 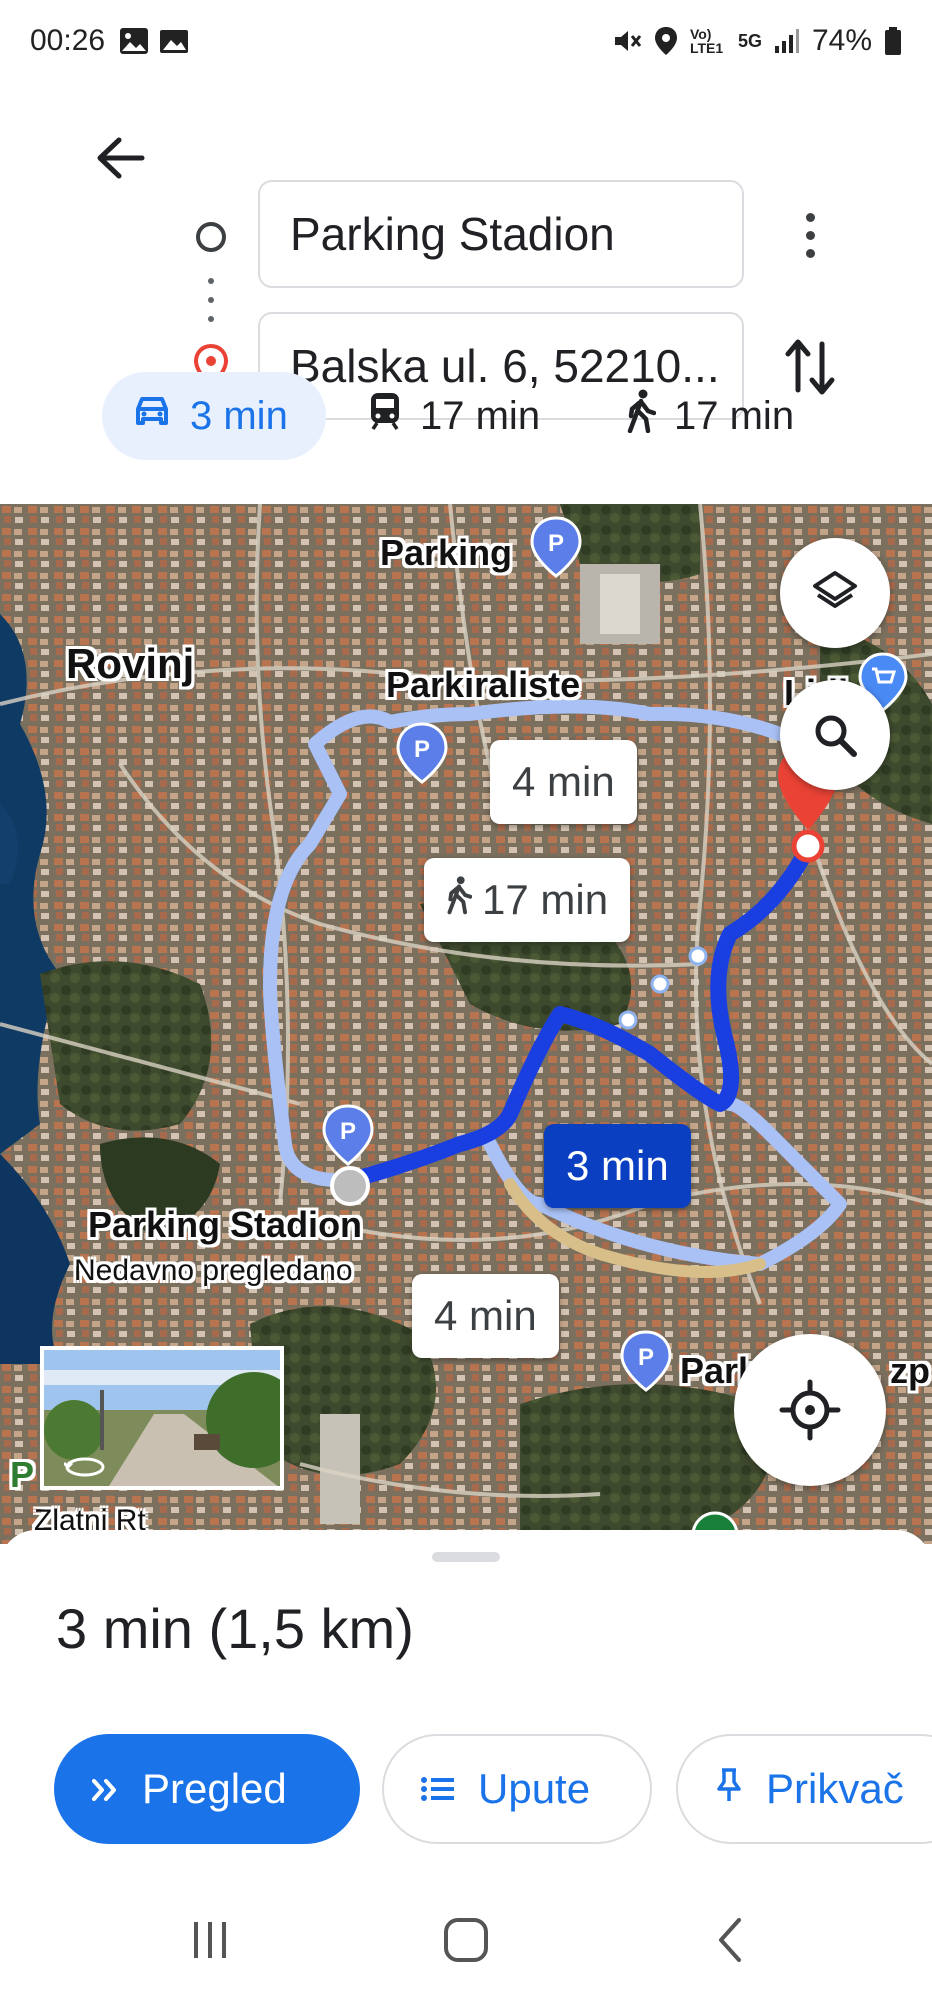 I want to click on route-dots, so click(x=211, y=300).